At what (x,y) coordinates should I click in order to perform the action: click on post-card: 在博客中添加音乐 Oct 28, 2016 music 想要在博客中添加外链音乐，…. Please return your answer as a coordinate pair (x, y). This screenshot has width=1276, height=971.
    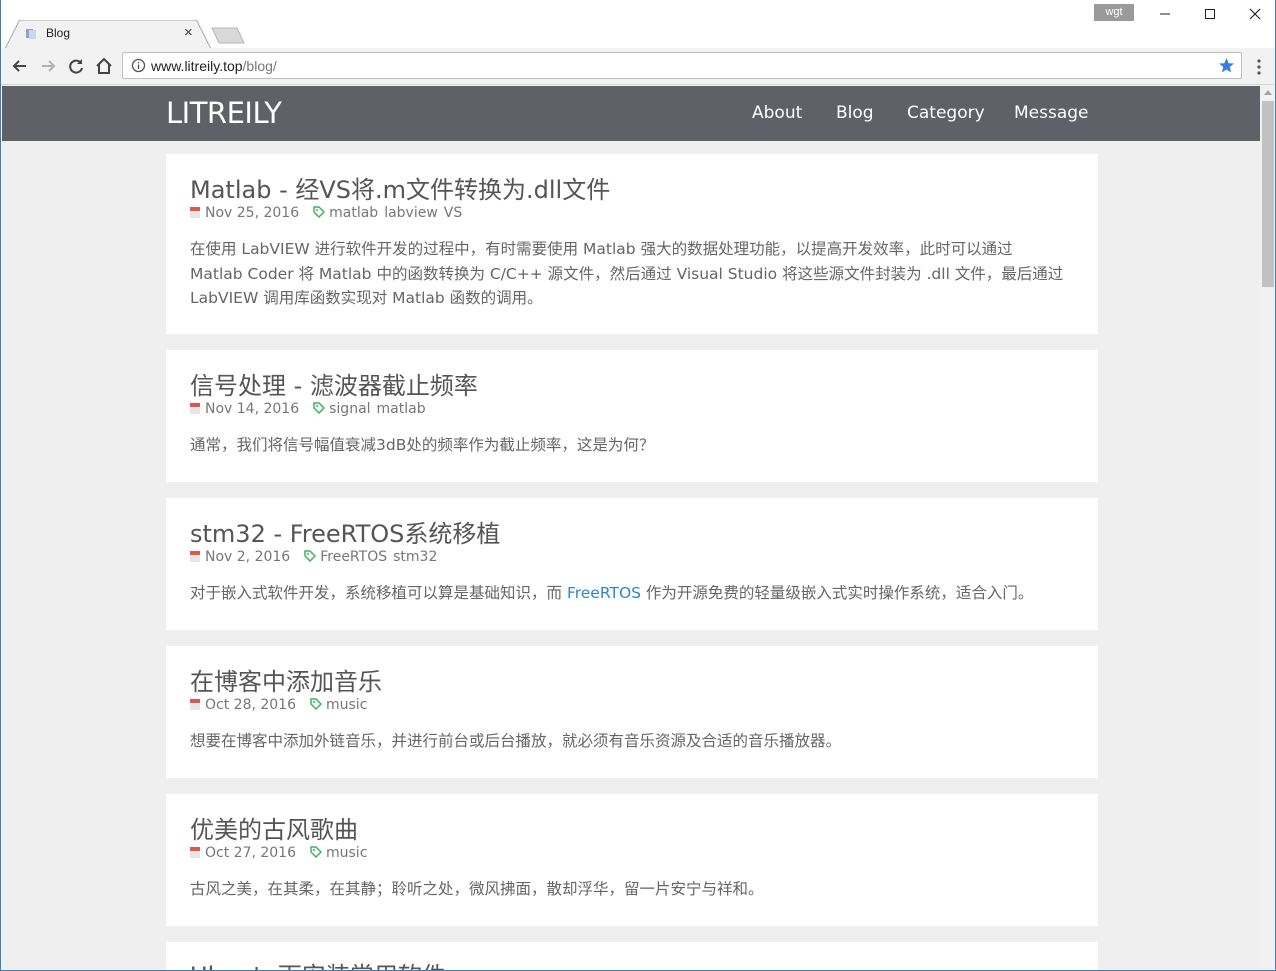
    Looking at the image, I should click on (632, 712).